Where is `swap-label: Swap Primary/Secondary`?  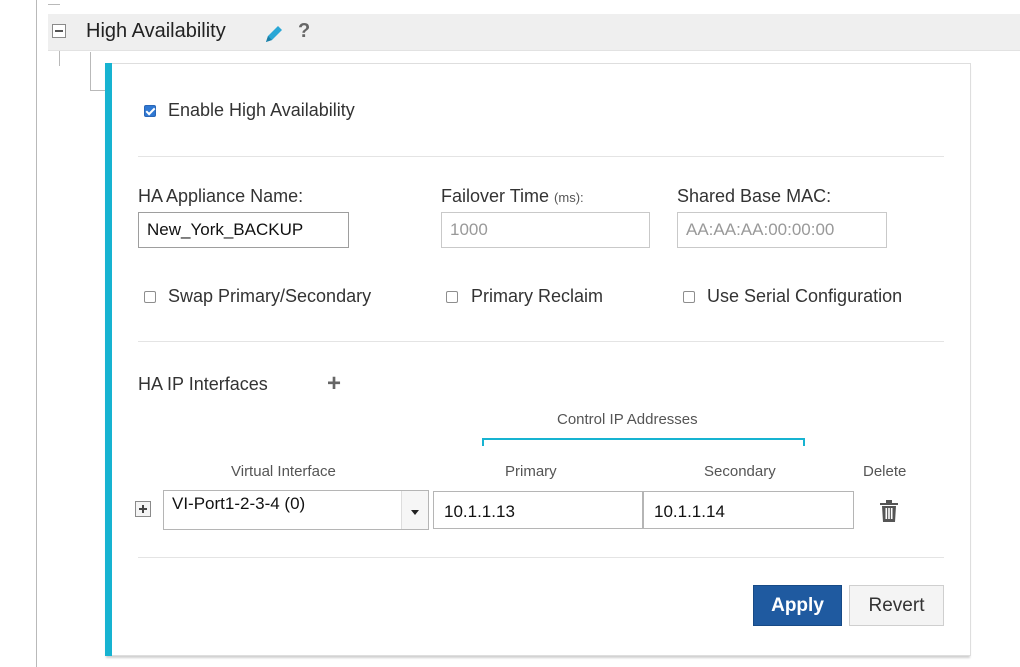
swap-label: Swap Primary/Secondary is located at coordinates (270, 296).